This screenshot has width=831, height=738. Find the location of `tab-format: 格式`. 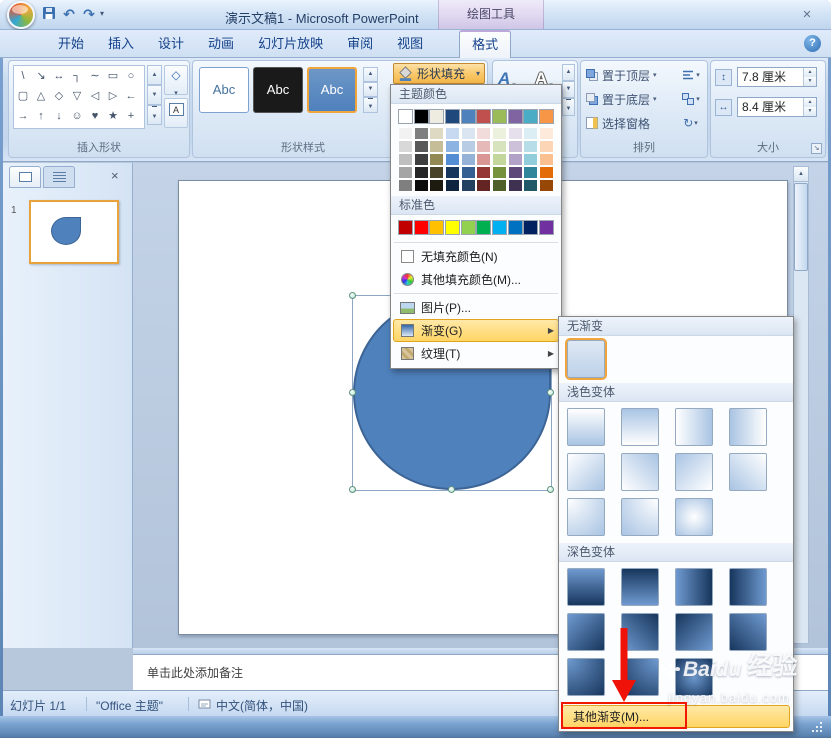

tab-format: 格式 is located at coordinates (485, 44).